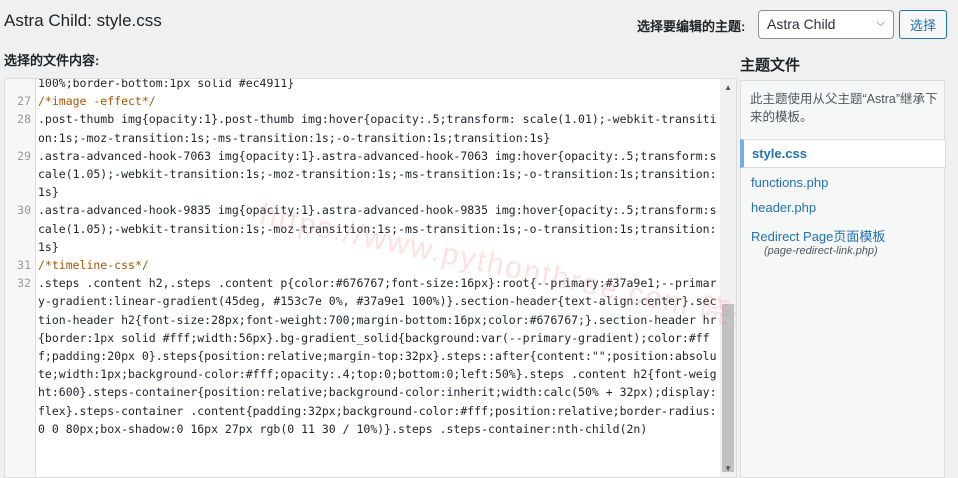  Describe the element at coordinates (728, 87) in the screenshot. I see `scroll-up-arrow-icon: ▲` at that location.